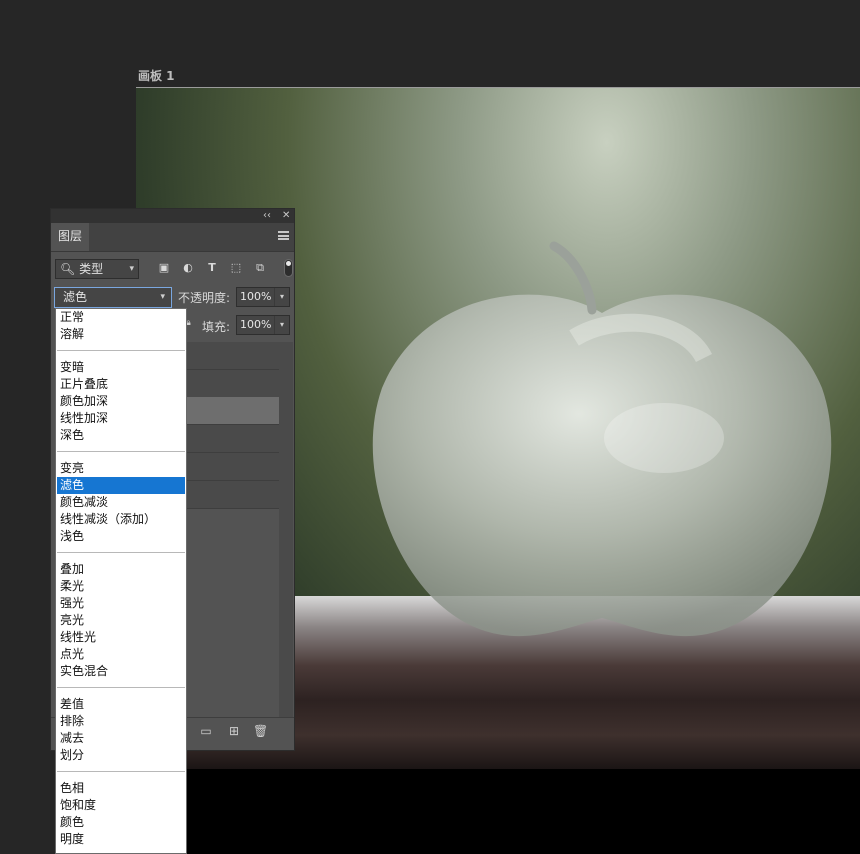 This screenshot has height=854, width=860. What do you see at coordinates (121, 418) in the screenshot?
I see `blend-mode-option: 线性加深` at bounding box center [121, 418].